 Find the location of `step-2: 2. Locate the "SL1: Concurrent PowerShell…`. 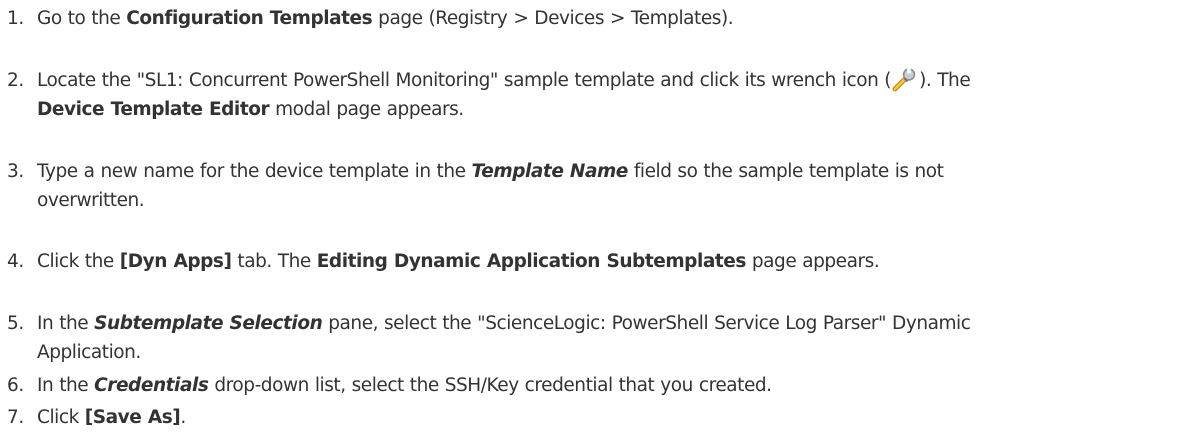

step-2: 2. Locate the "SL1: Concurrent PowerShell… is located at coordinates (595, 95).